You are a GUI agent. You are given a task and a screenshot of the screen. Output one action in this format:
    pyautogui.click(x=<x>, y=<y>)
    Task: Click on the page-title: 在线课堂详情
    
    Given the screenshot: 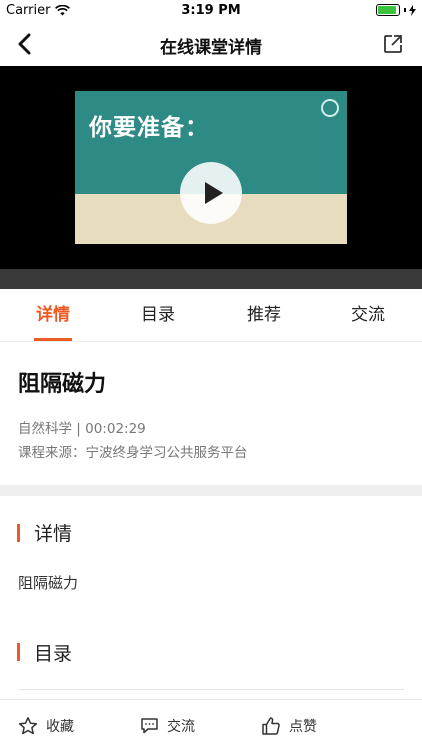 What is the action you would take?
    pyautogui.click(x=211, y=48)
    